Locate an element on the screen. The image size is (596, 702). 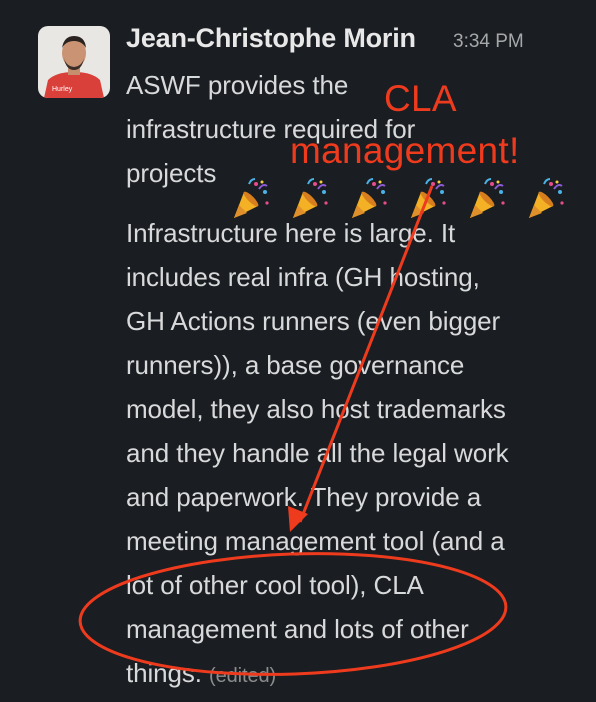
message-line: and they handle all the legal work is located at coordinates (317, 453).